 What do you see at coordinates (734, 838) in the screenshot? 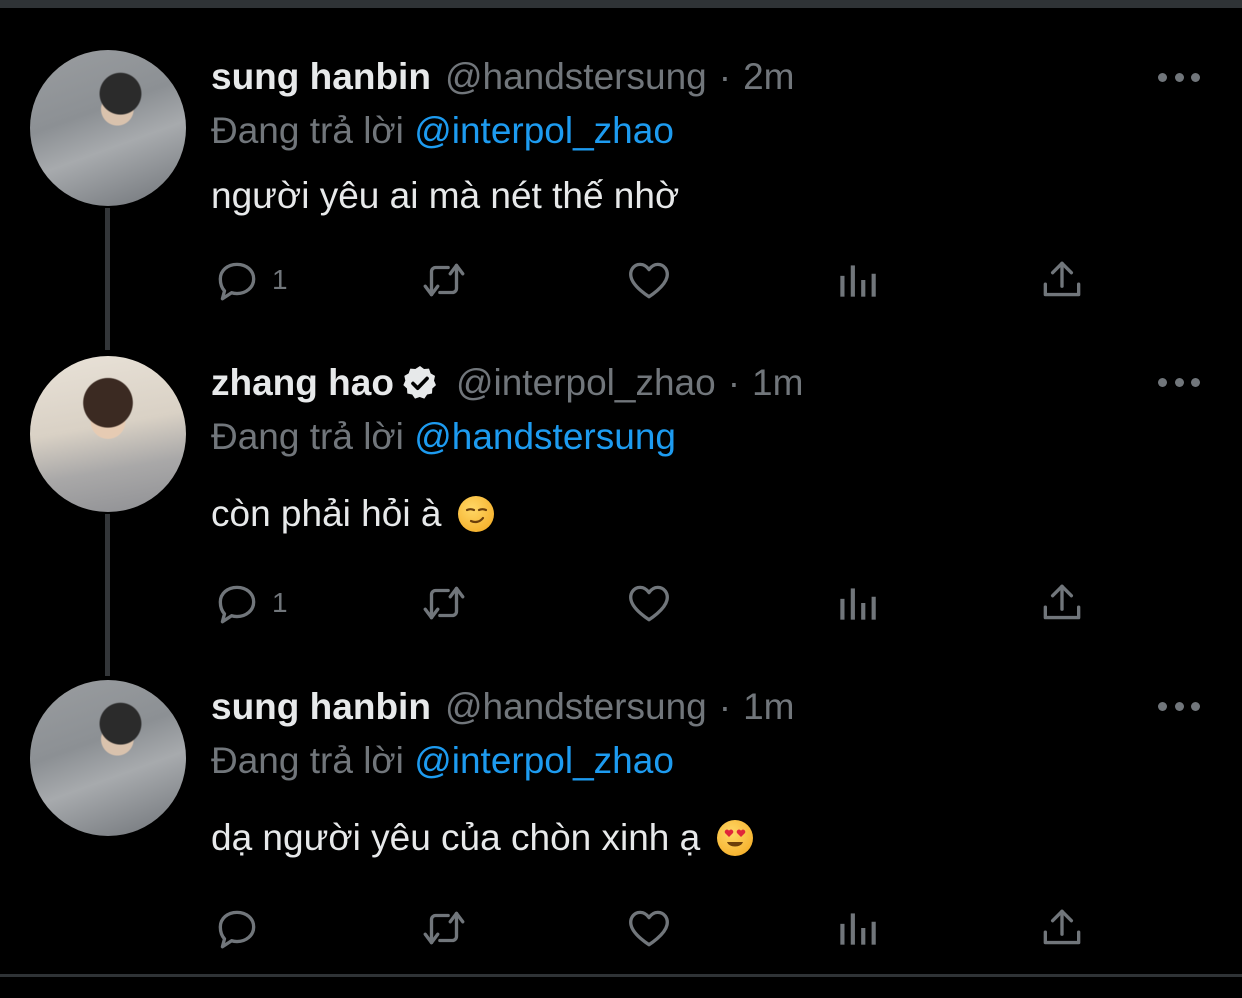
I see `heart-eyes-face-icon` at bounding box center [734, 838].